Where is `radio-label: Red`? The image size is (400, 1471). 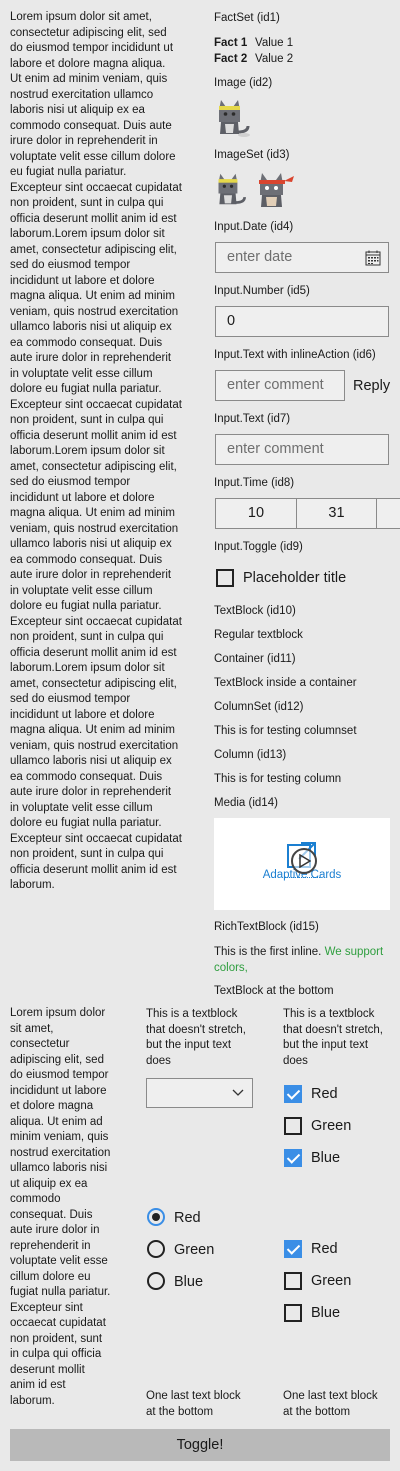
radio-label: Red is located at coordinates (187, 1218).